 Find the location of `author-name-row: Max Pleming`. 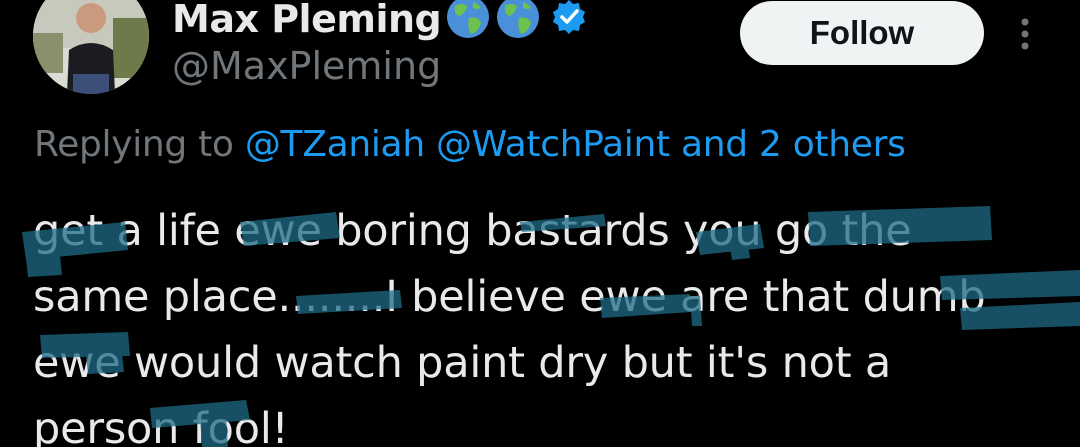

author-name-row: Max Pleming is located at coordinates (379, 22).